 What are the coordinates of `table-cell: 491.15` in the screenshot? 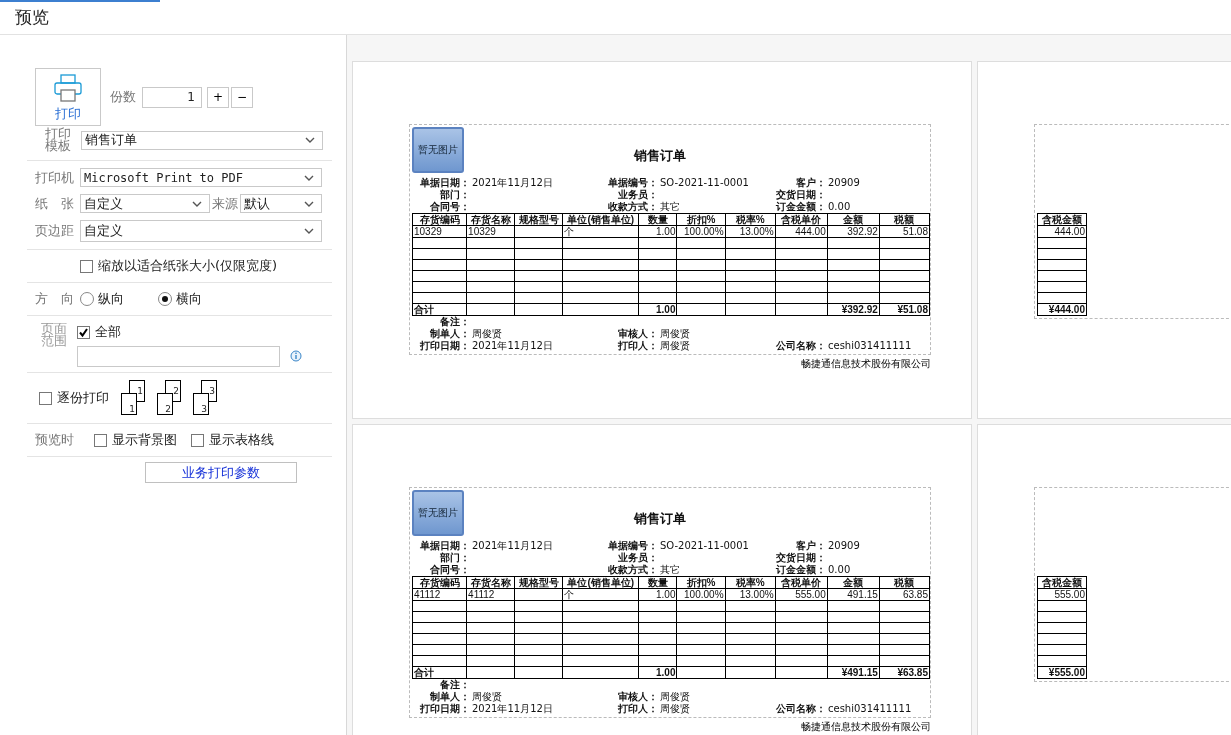 It's located at (862, 594).